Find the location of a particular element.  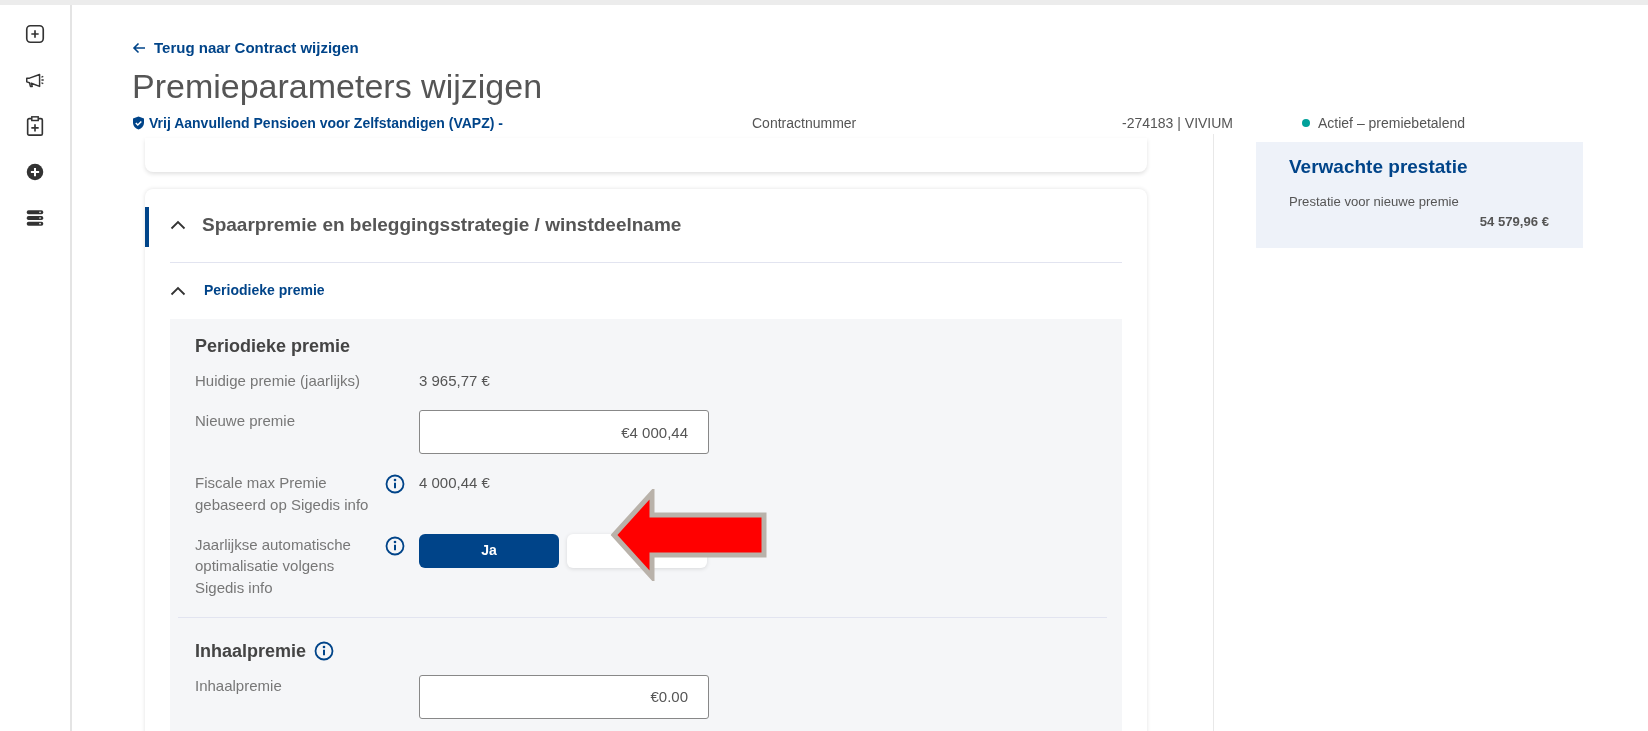

status-label: Actief – premiebetalend is located at coordinates (1392, 123).